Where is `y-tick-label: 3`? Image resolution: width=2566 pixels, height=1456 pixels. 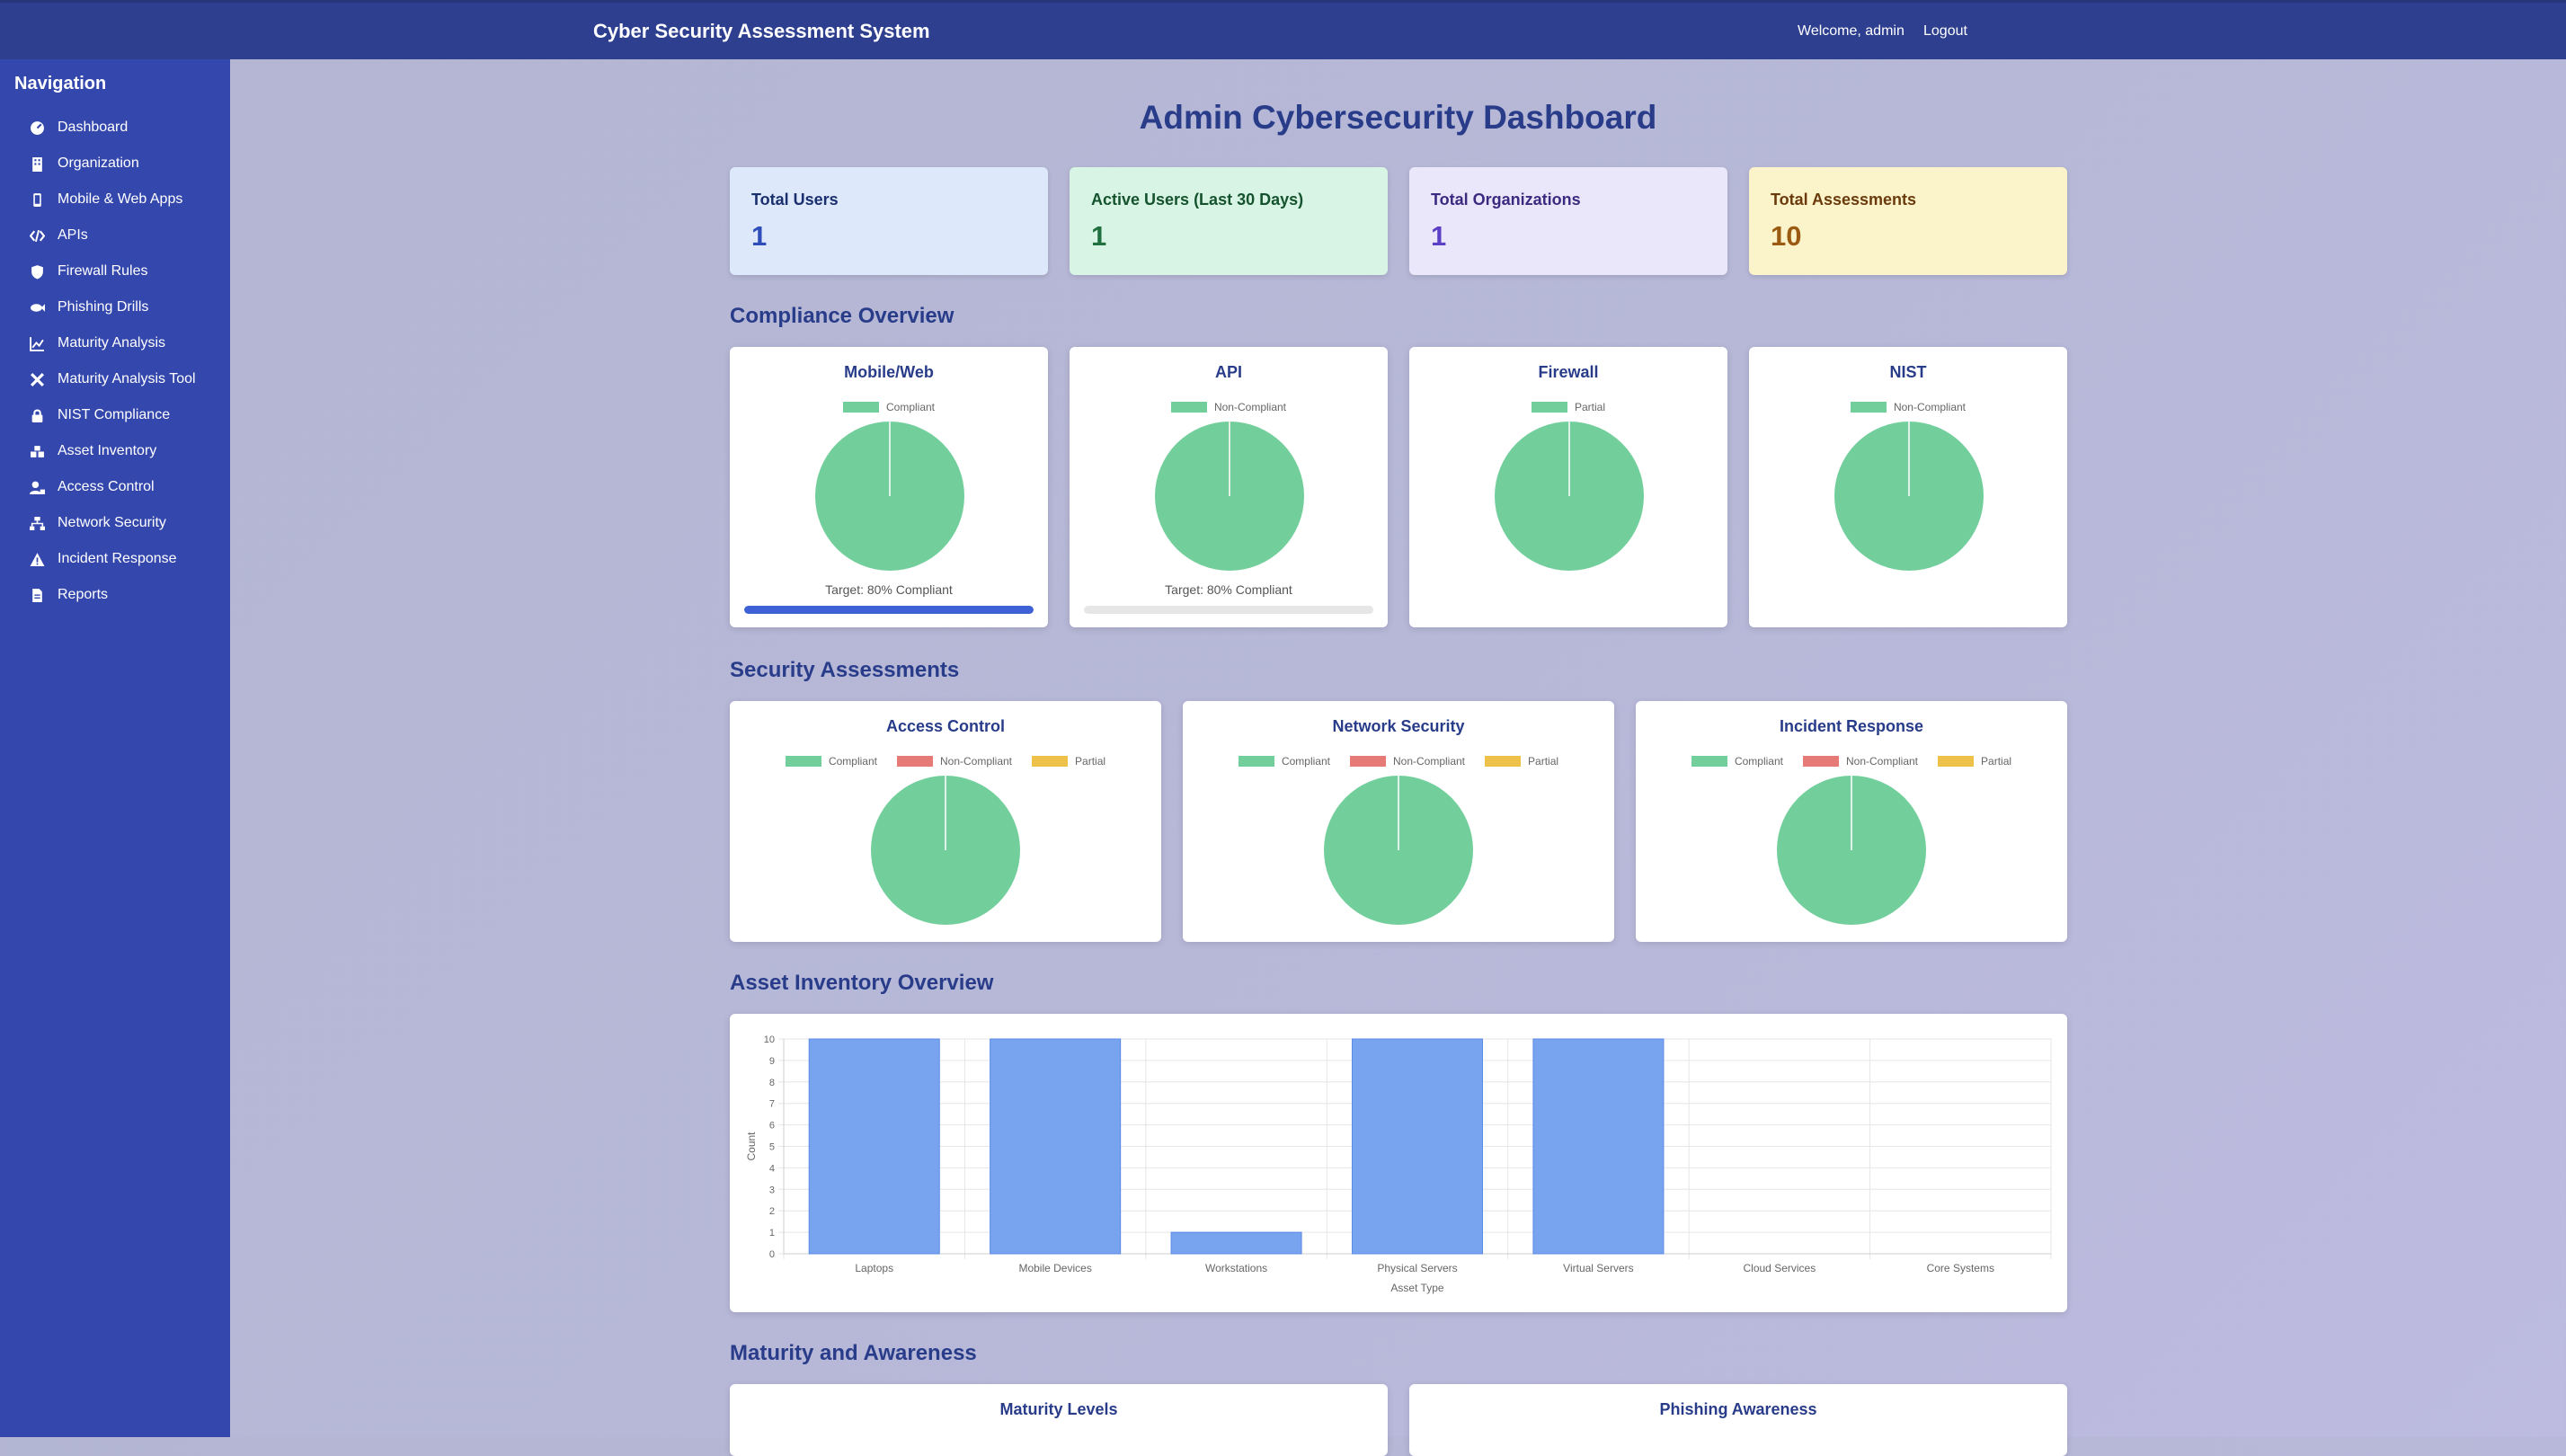
y-tick-label: 3 is located at coordinates (772, 1190).